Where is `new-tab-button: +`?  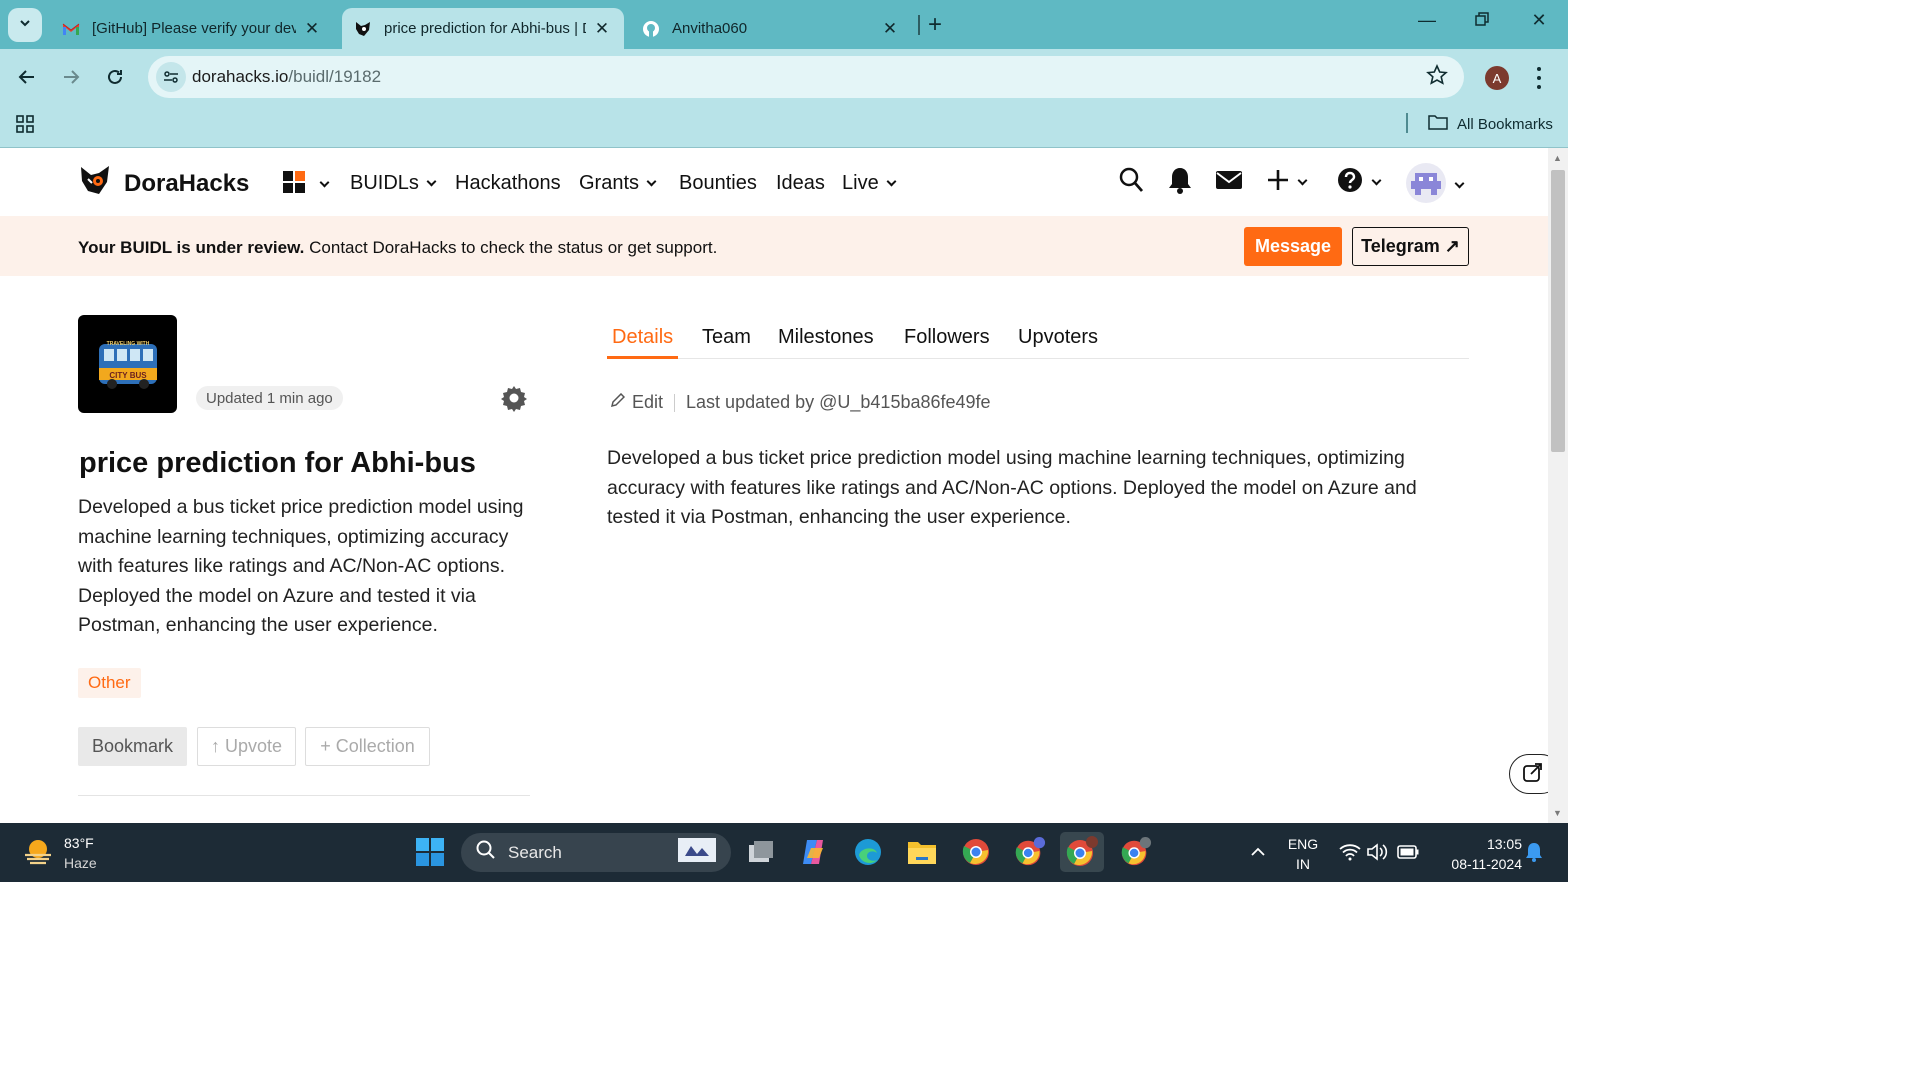 new-tab-button: + is located at coordinates (935, 25).